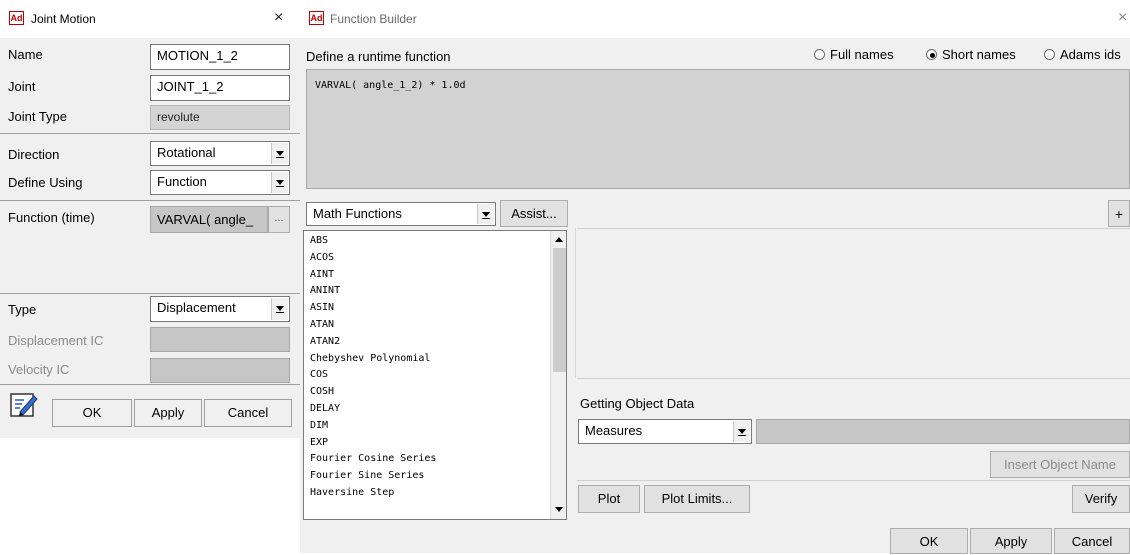 The height and width of the screenshot is (555, 1130). I want to click on scroll-down-icon, so click(559, 509).